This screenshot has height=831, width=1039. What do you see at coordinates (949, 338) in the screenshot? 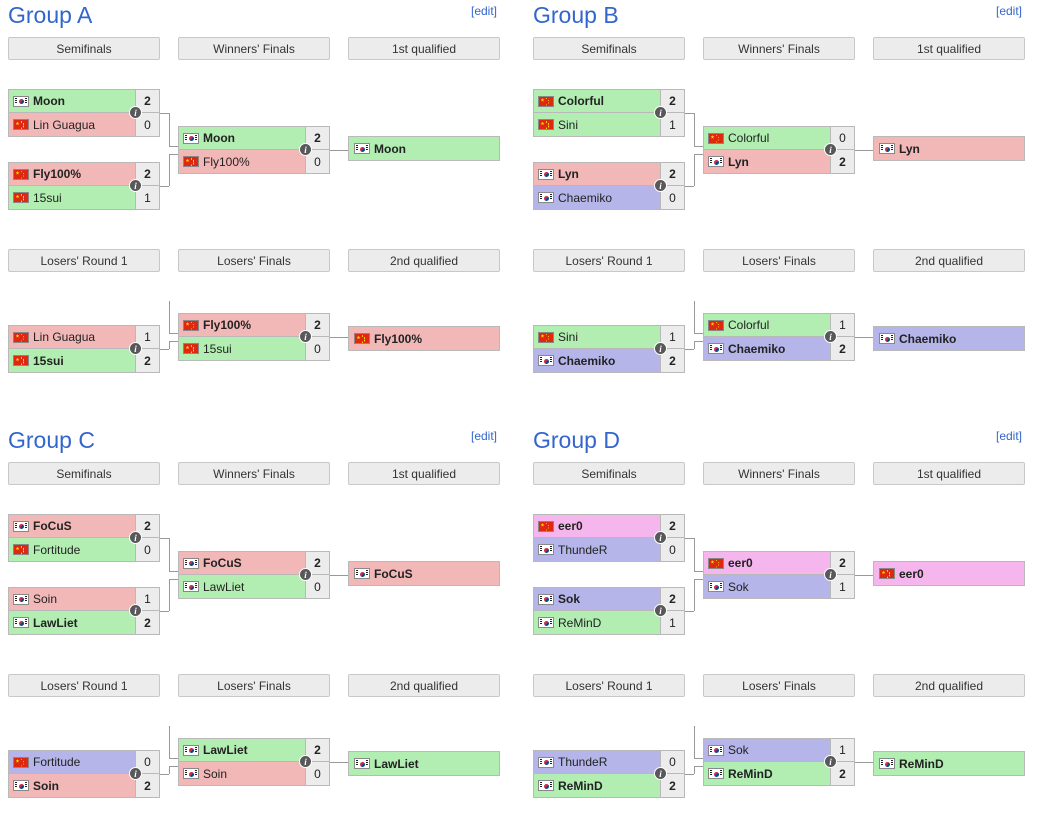
I see `qualified-player: Chaemiko` at bounding box center [949, 338].